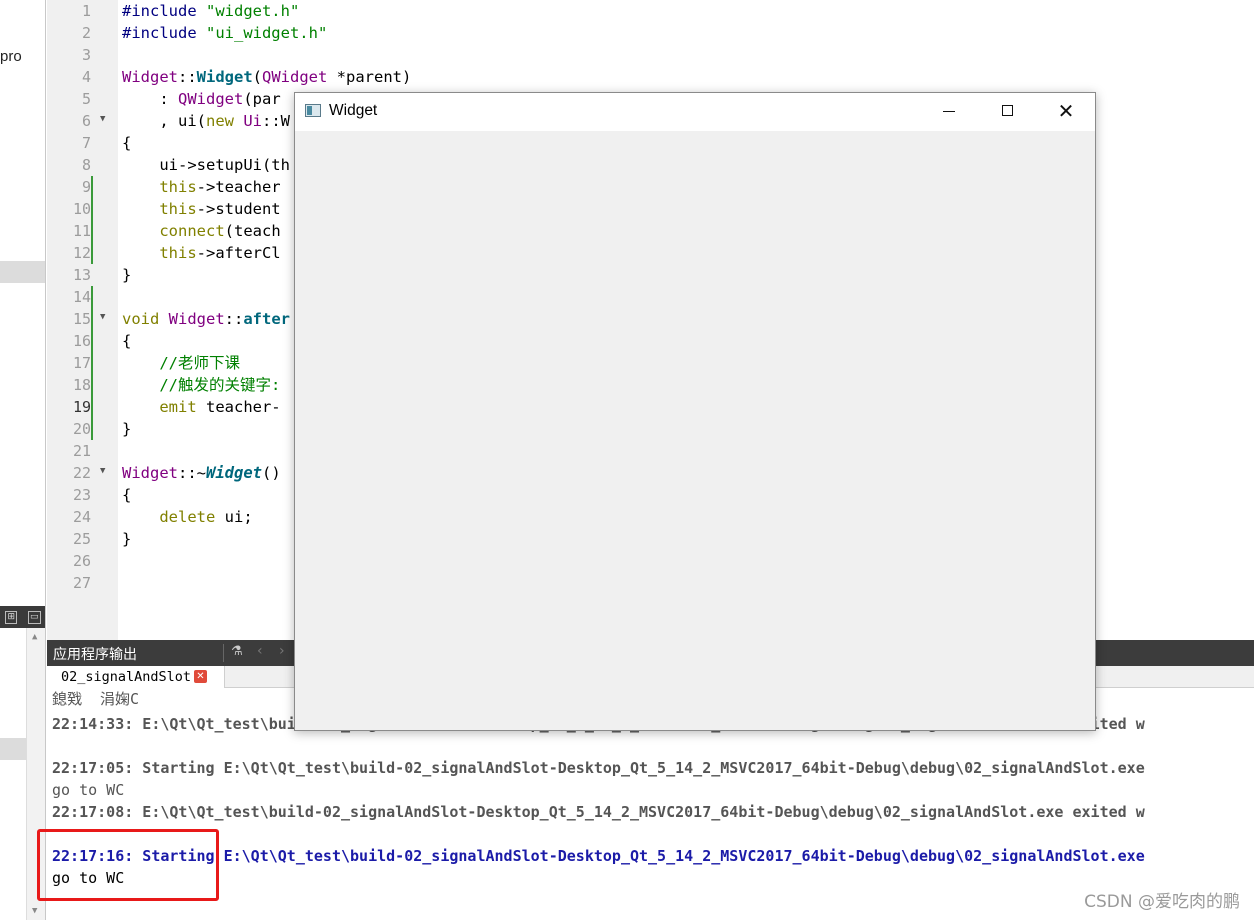 This screenshot has width=1254, height=920. Describe the element at coordinates (201, 385) in the screenshot. I see `code-comment: //触发的关键字:` at that location.